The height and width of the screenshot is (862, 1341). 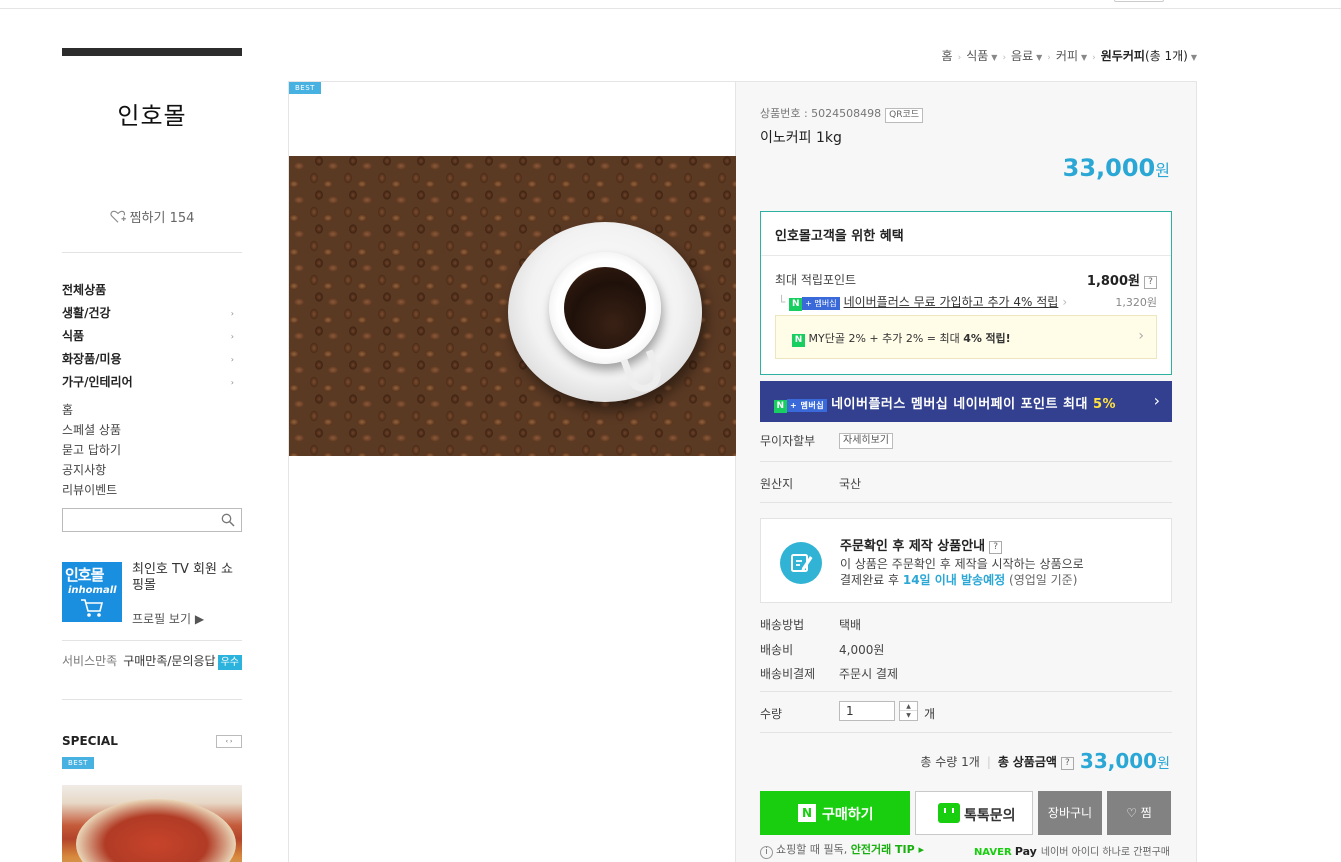 What do you see at coordinates (152, 313) in the screenshot?
I see `category-item-health: 생활/건강 ›` at bounding box center [152, 313].